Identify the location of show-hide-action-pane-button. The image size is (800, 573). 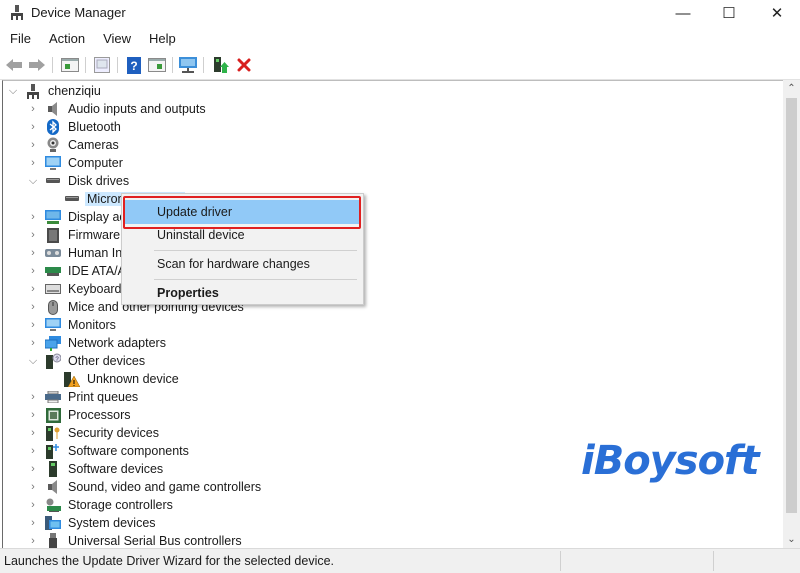
(157, 65).